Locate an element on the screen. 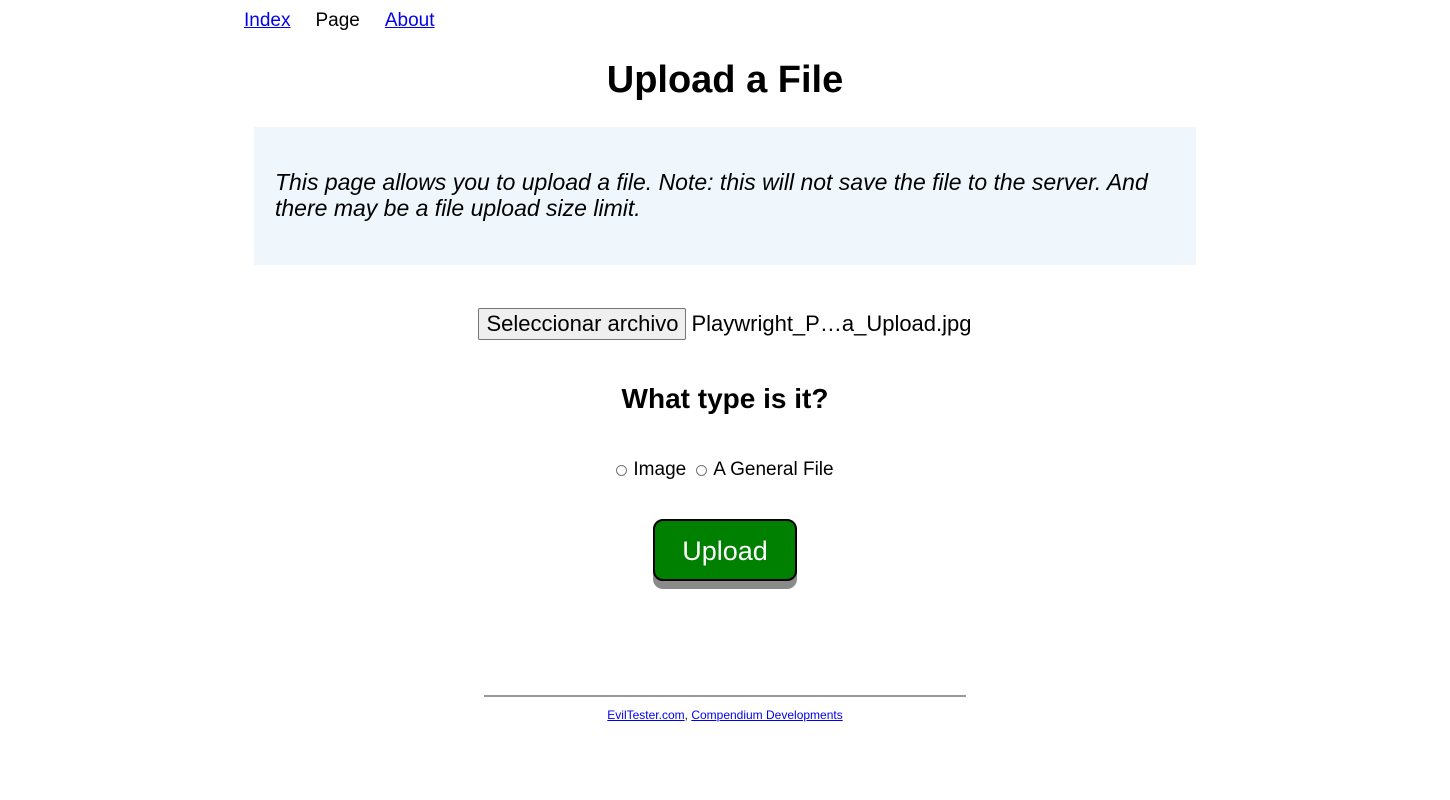 The image size is (1450, 800). type-heading: What type is it? is located at coordinates (725, 398).